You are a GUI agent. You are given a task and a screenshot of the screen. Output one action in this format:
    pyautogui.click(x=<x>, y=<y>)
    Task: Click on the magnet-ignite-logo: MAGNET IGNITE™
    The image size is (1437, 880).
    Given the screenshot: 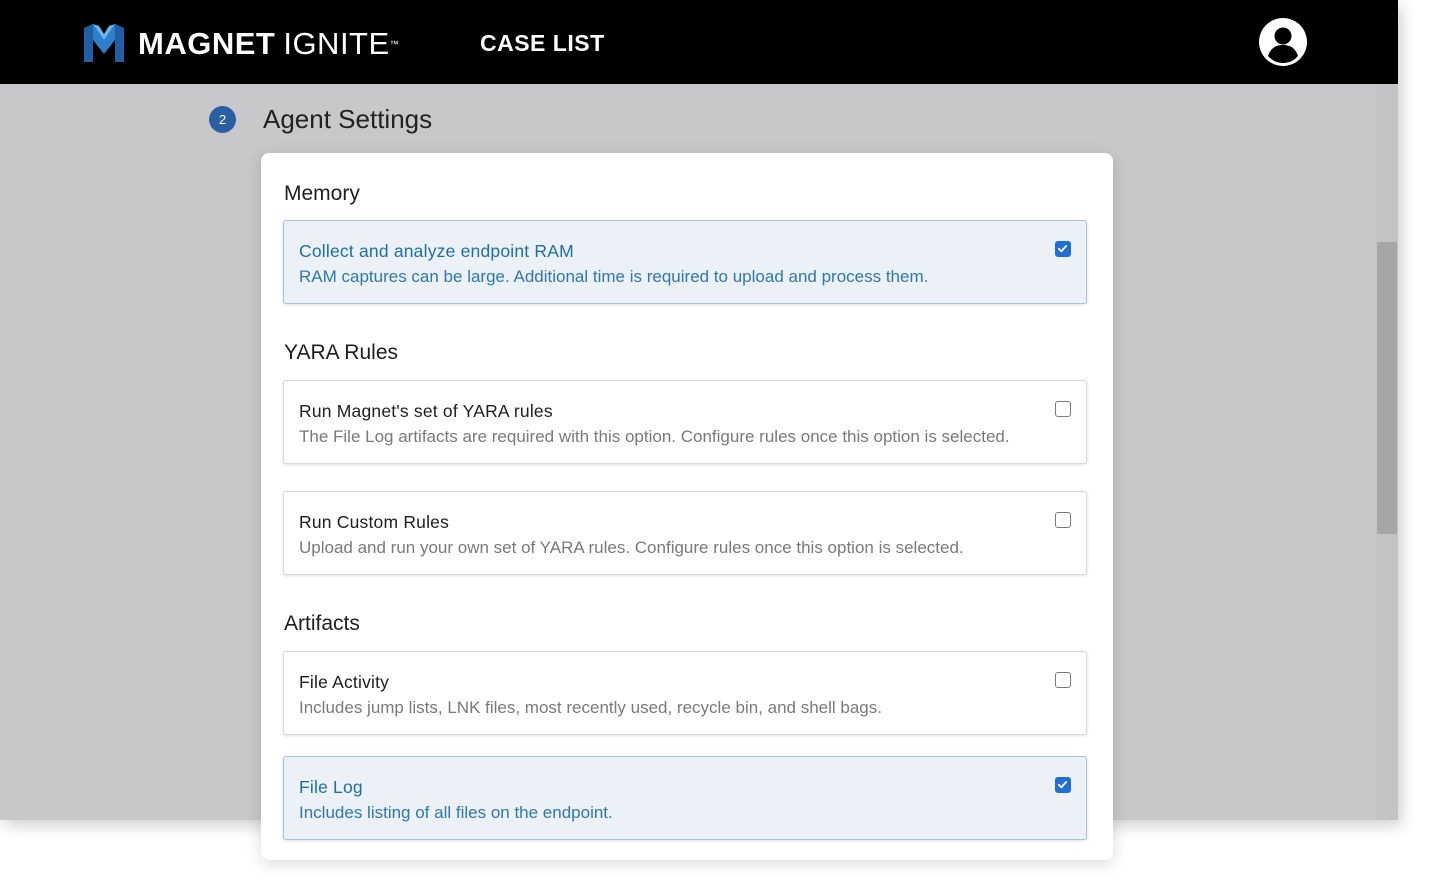 What is the action you would take?
    pyautogui.click(x=240, y=44)
    